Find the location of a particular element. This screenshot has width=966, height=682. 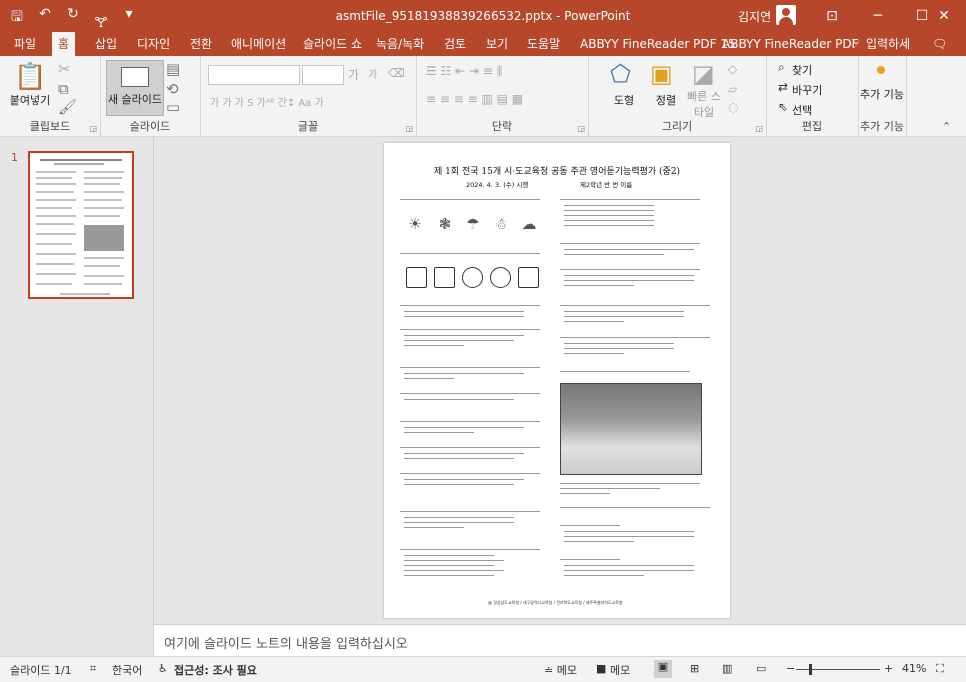

paragraph-dialog-launcher-icon: ◲ is located at coordinates (581, 128).